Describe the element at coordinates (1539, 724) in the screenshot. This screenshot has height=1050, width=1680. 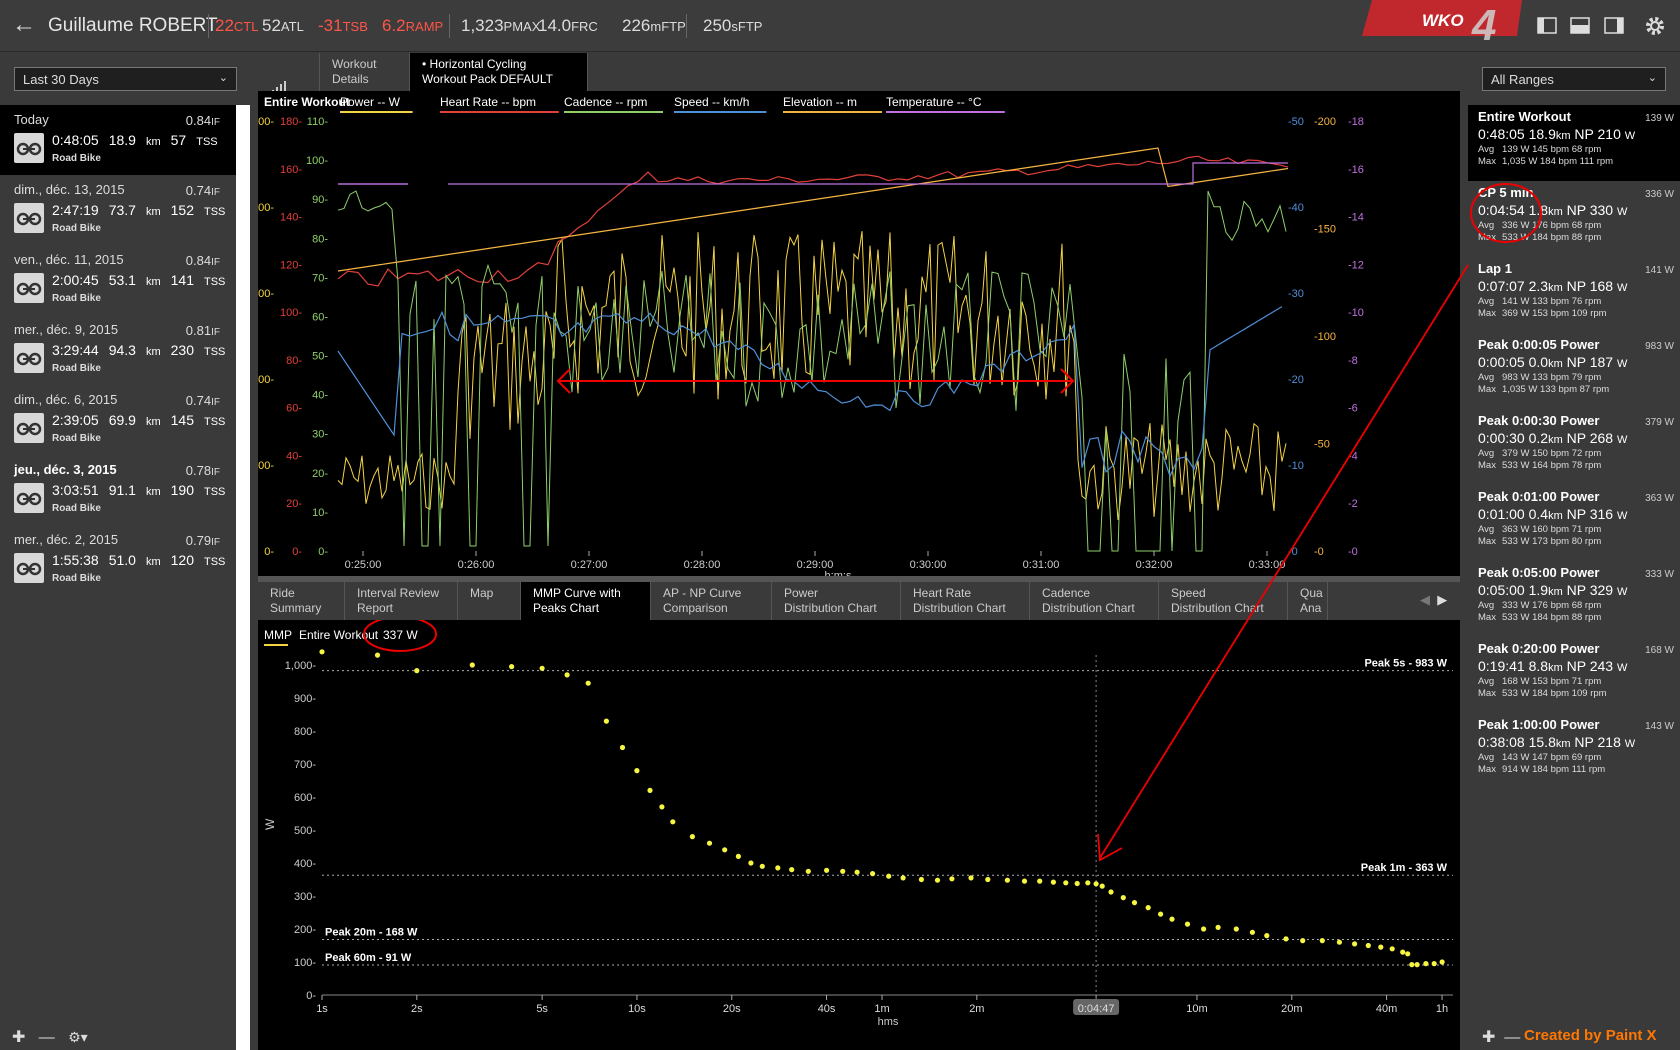
I see `lap-name: Peak 1:00:00 Power` at that location.